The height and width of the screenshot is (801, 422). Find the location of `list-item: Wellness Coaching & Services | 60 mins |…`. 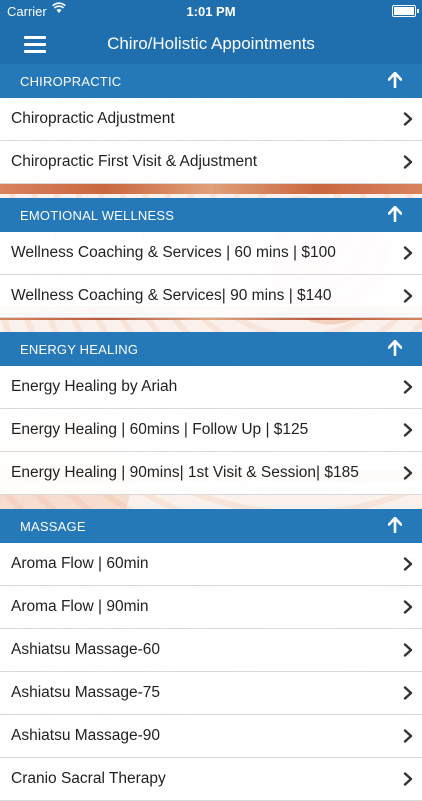

list-item: Wellness Coaching & Services | 60 mins |… is located at coordinates (211, 253).